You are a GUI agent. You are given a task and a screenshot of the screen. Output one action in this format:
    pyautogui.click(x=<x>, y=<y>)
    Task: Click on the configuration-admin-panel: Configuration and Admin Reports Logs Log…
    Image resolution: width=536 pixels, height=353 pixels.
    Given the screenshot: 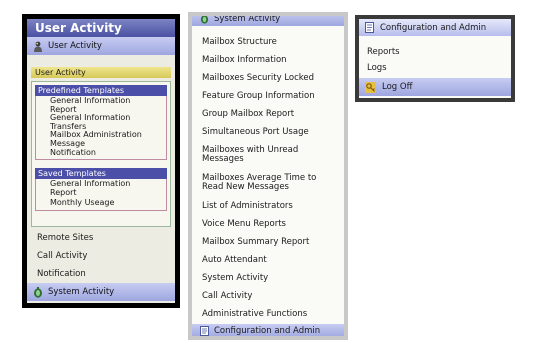 What is the action you would take?
    pyautogui.click(x=435, y=58)
    